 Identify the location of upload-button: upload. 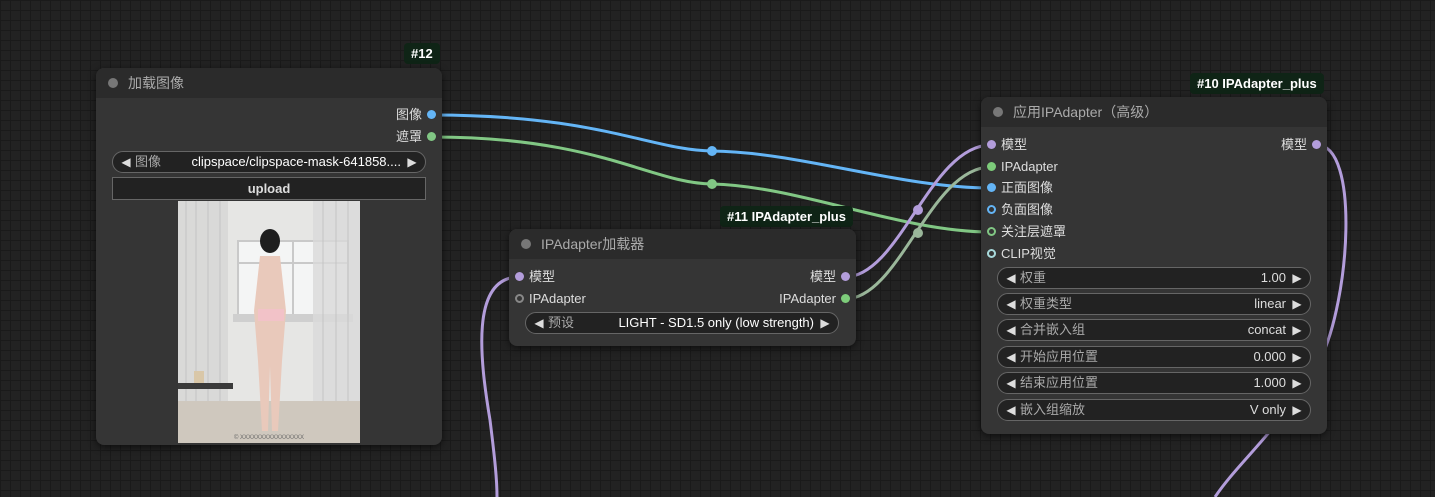
(269, 188).